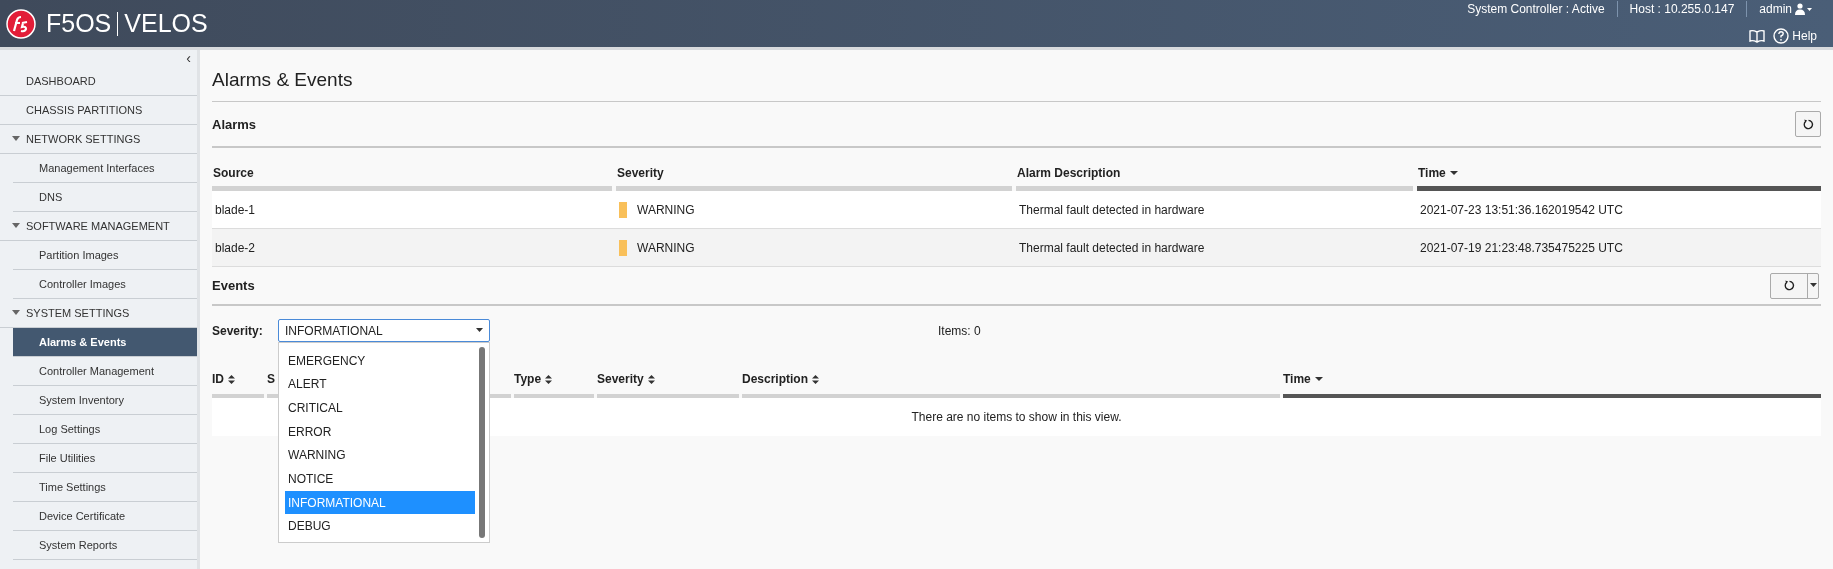 The image size is (1833, 569). What do you see at coordinates (380, 361) in the screenshot?
I see `dropdown-option: EMERGENCY` at bounding box center [380, 361].